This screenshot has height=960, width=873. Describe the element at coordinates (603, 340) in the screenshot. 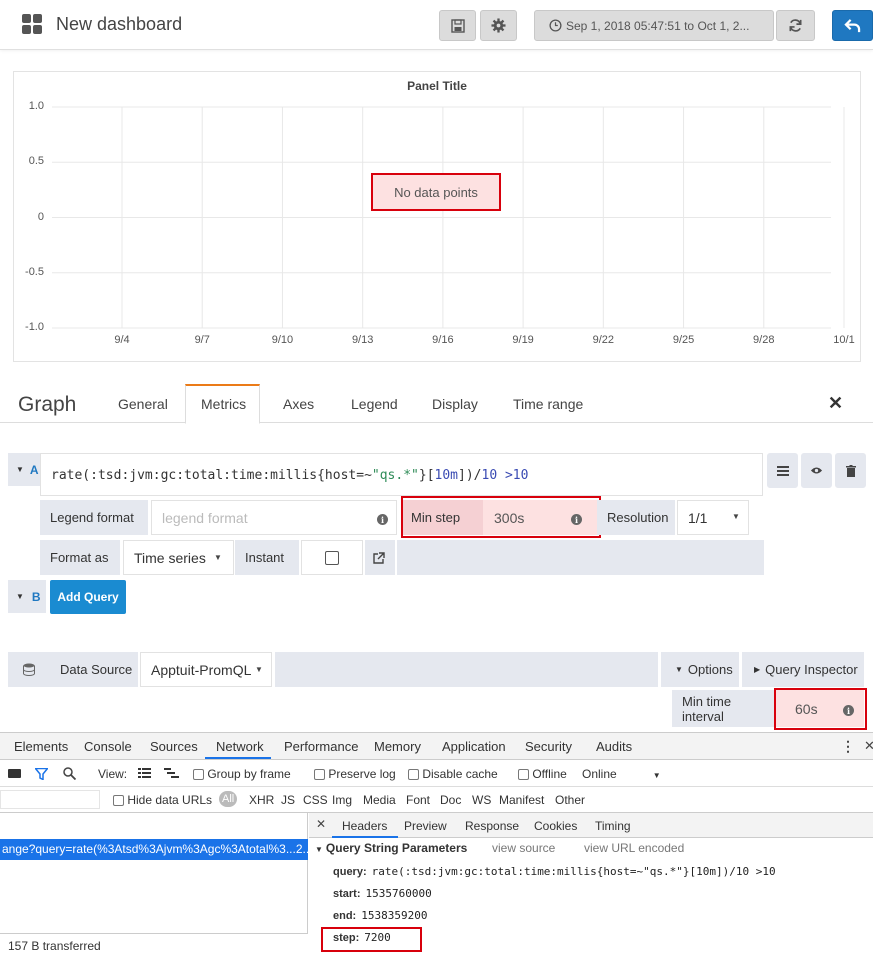

I see `x-tick-label: 9/22` at that location.